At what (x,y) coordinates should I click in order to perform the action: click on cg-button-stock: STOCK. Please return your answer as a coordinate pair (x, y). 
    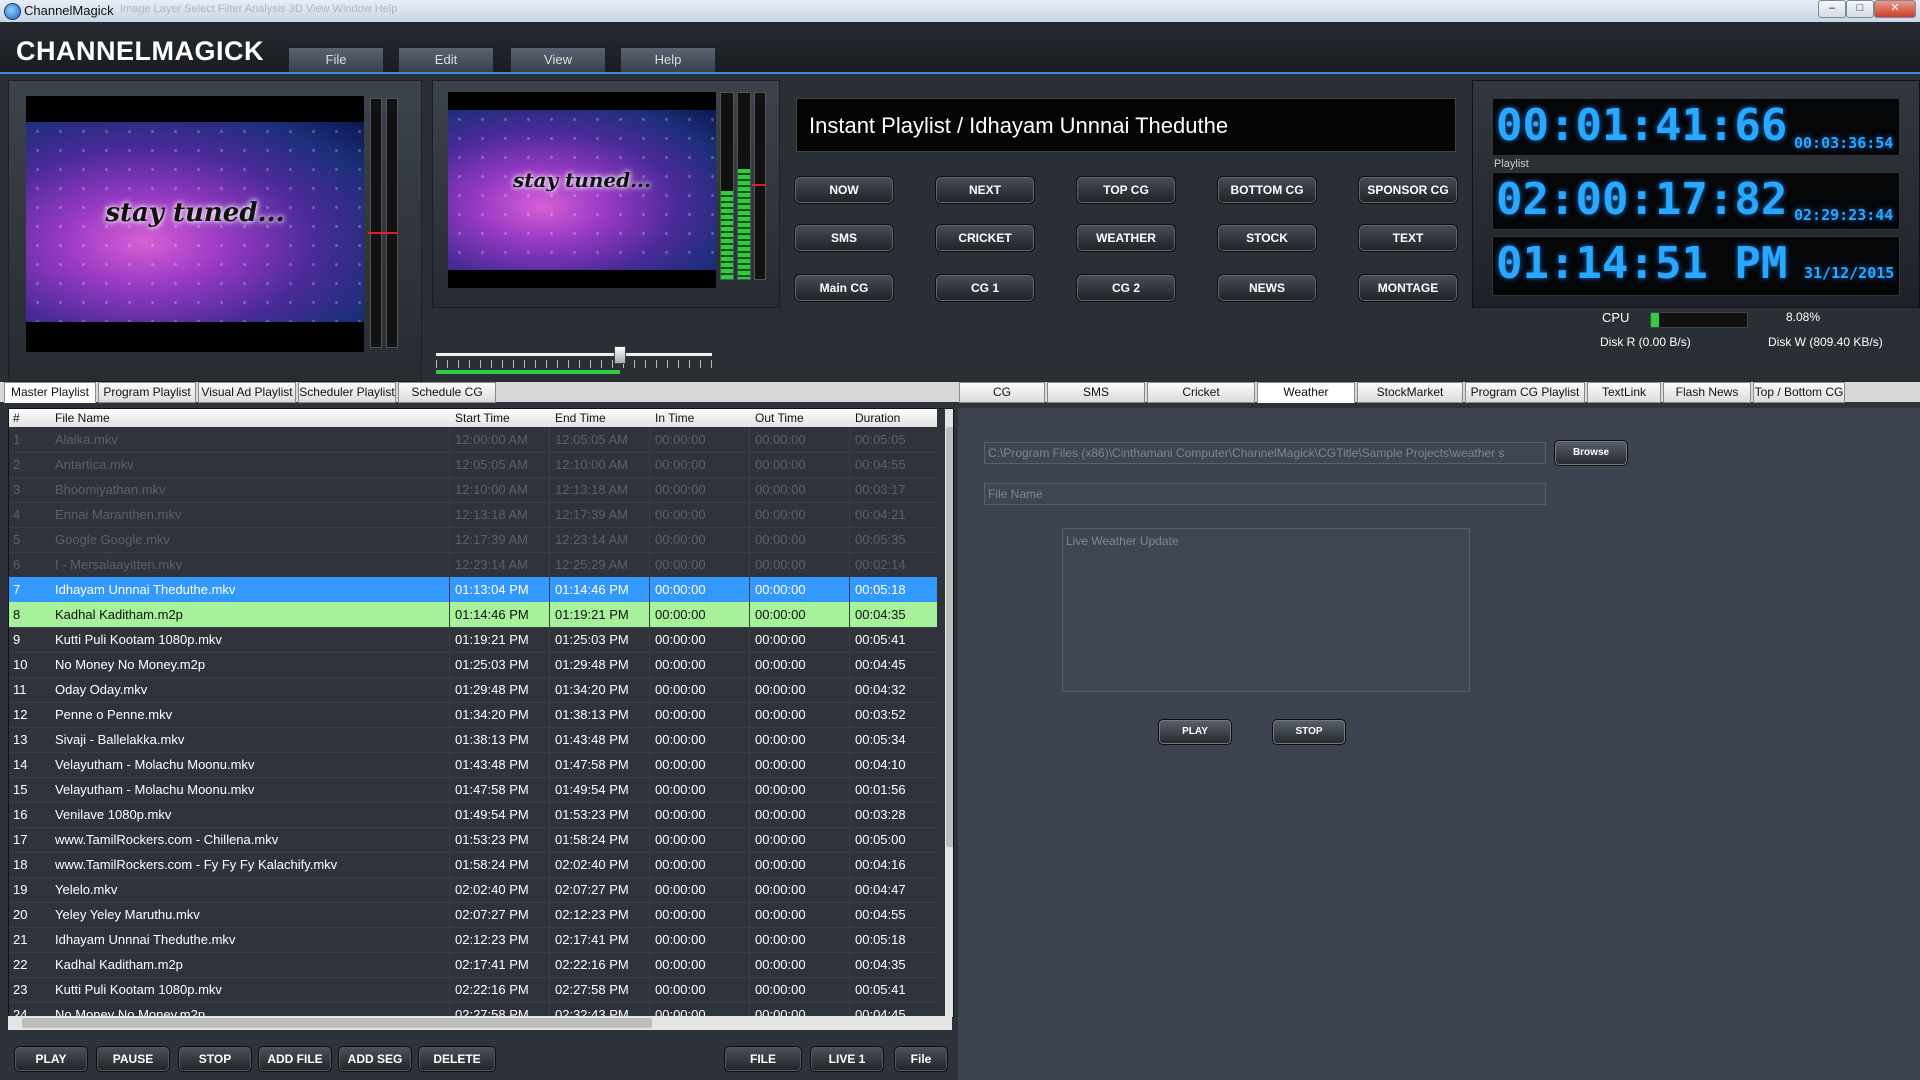
    Looking at the image, I should click on (1267, 238).